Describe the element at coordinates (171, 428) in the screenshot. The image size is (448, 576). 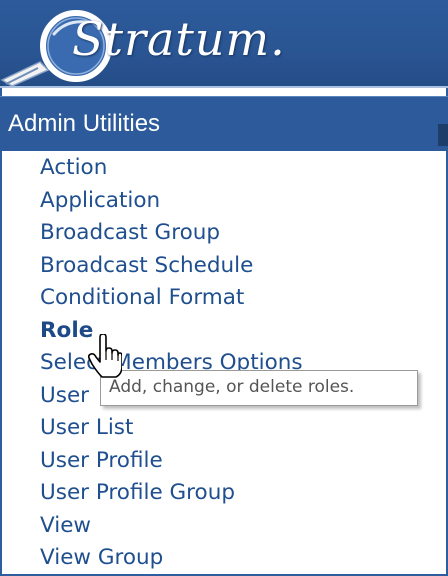
I see `menu-item-user-list: User List` at that location.